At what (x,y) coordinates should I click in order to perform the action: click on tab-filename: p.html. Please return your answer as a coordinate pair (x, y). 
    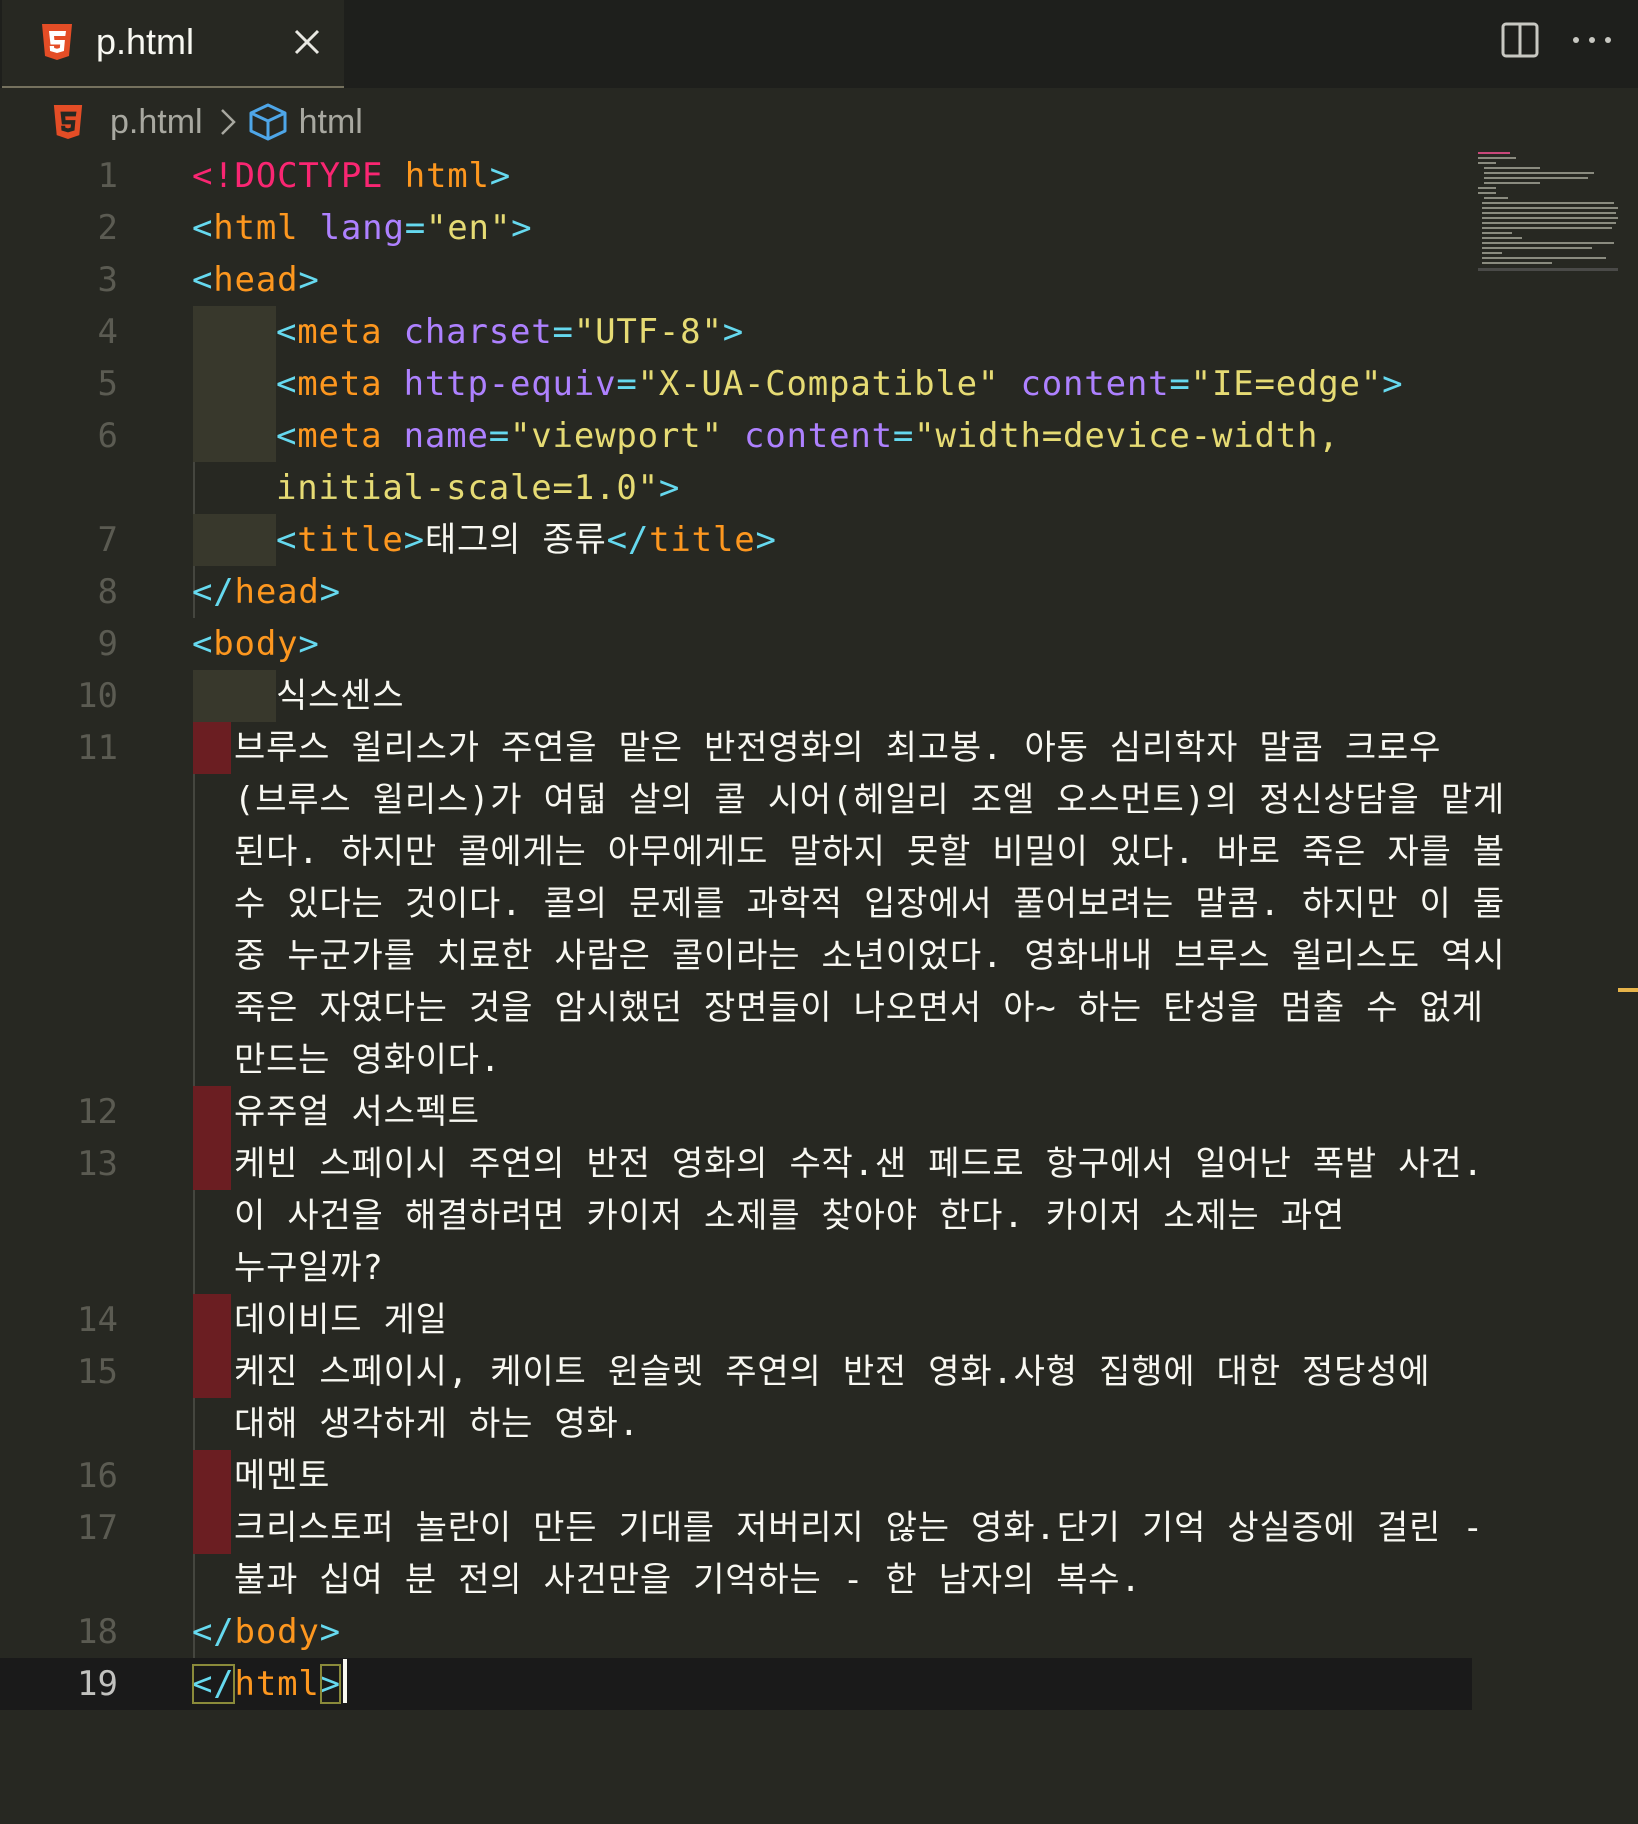
    Looking at the image, I should click on (145, 41).